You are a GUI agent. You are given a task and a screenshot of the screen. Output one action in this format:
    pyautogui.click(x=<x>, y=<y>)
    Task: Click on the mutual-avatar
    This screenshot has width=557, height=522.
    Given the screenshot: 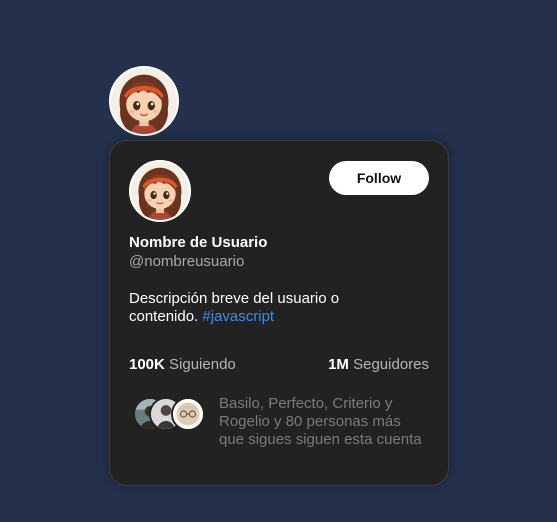 What is the action you would take?
    pyautogui.click(x=188, y=414)
    